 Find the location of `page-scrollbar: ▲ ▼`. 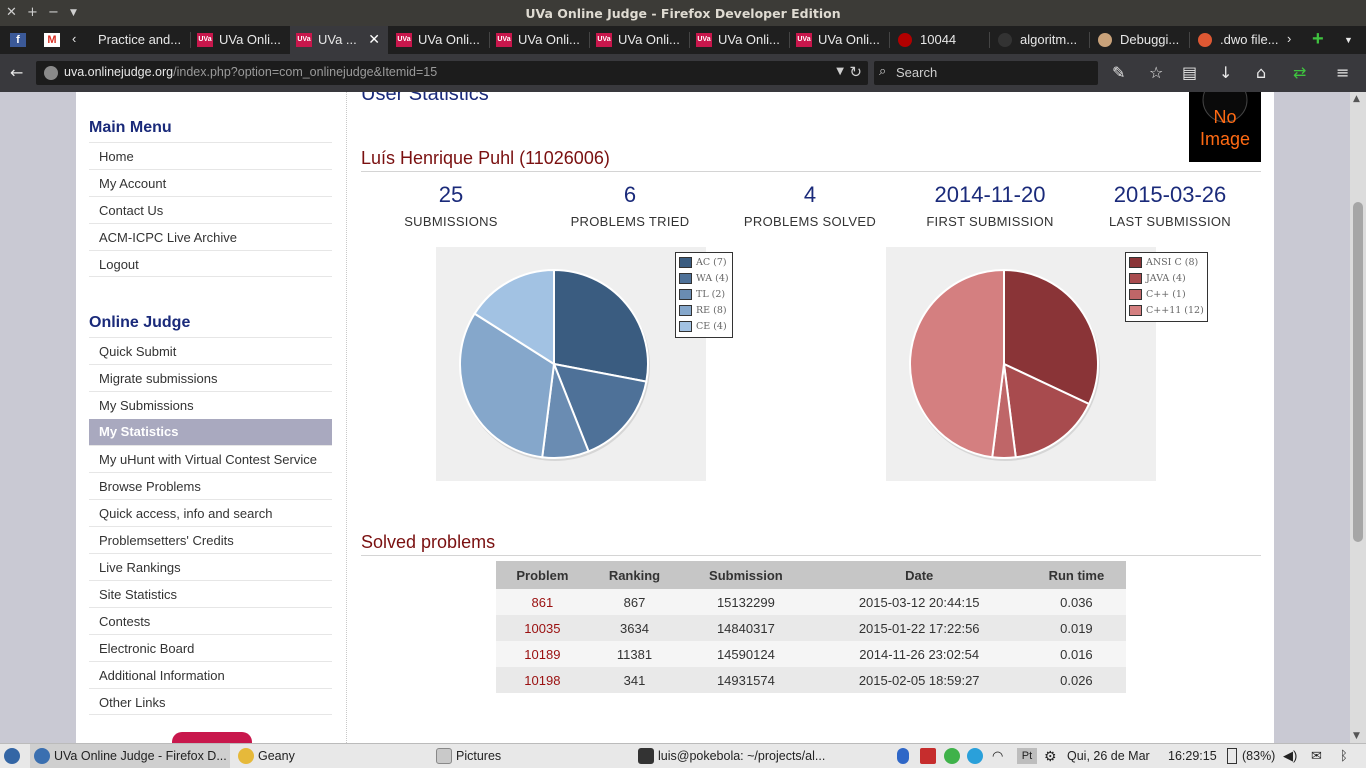

page-scrollbar: ▲ ▼ is located at coordinates (1358, 417).